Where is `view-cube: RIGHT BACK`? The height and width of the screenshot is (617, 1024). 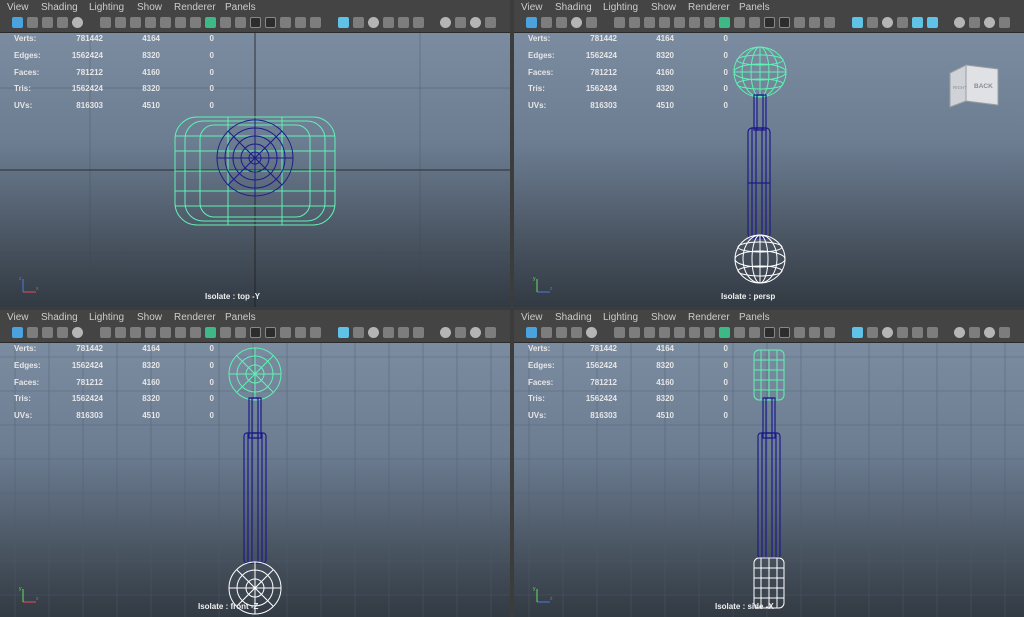
view-cube: RIGHT BACK is located at coordinates (974, 85).